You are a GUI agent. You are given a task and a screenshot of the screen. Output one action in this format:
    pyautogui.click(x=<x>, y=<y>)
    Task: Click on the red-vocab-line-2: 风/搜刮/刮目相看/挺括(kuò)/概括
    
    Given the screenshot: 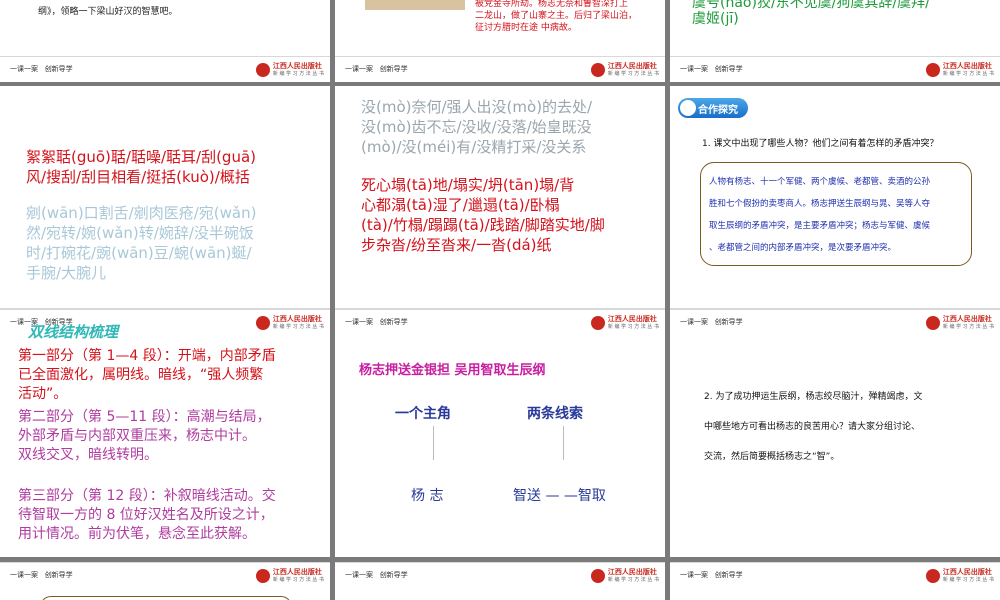 What is the action you would take?
    pyautogui.click(x=138, y=177)
    